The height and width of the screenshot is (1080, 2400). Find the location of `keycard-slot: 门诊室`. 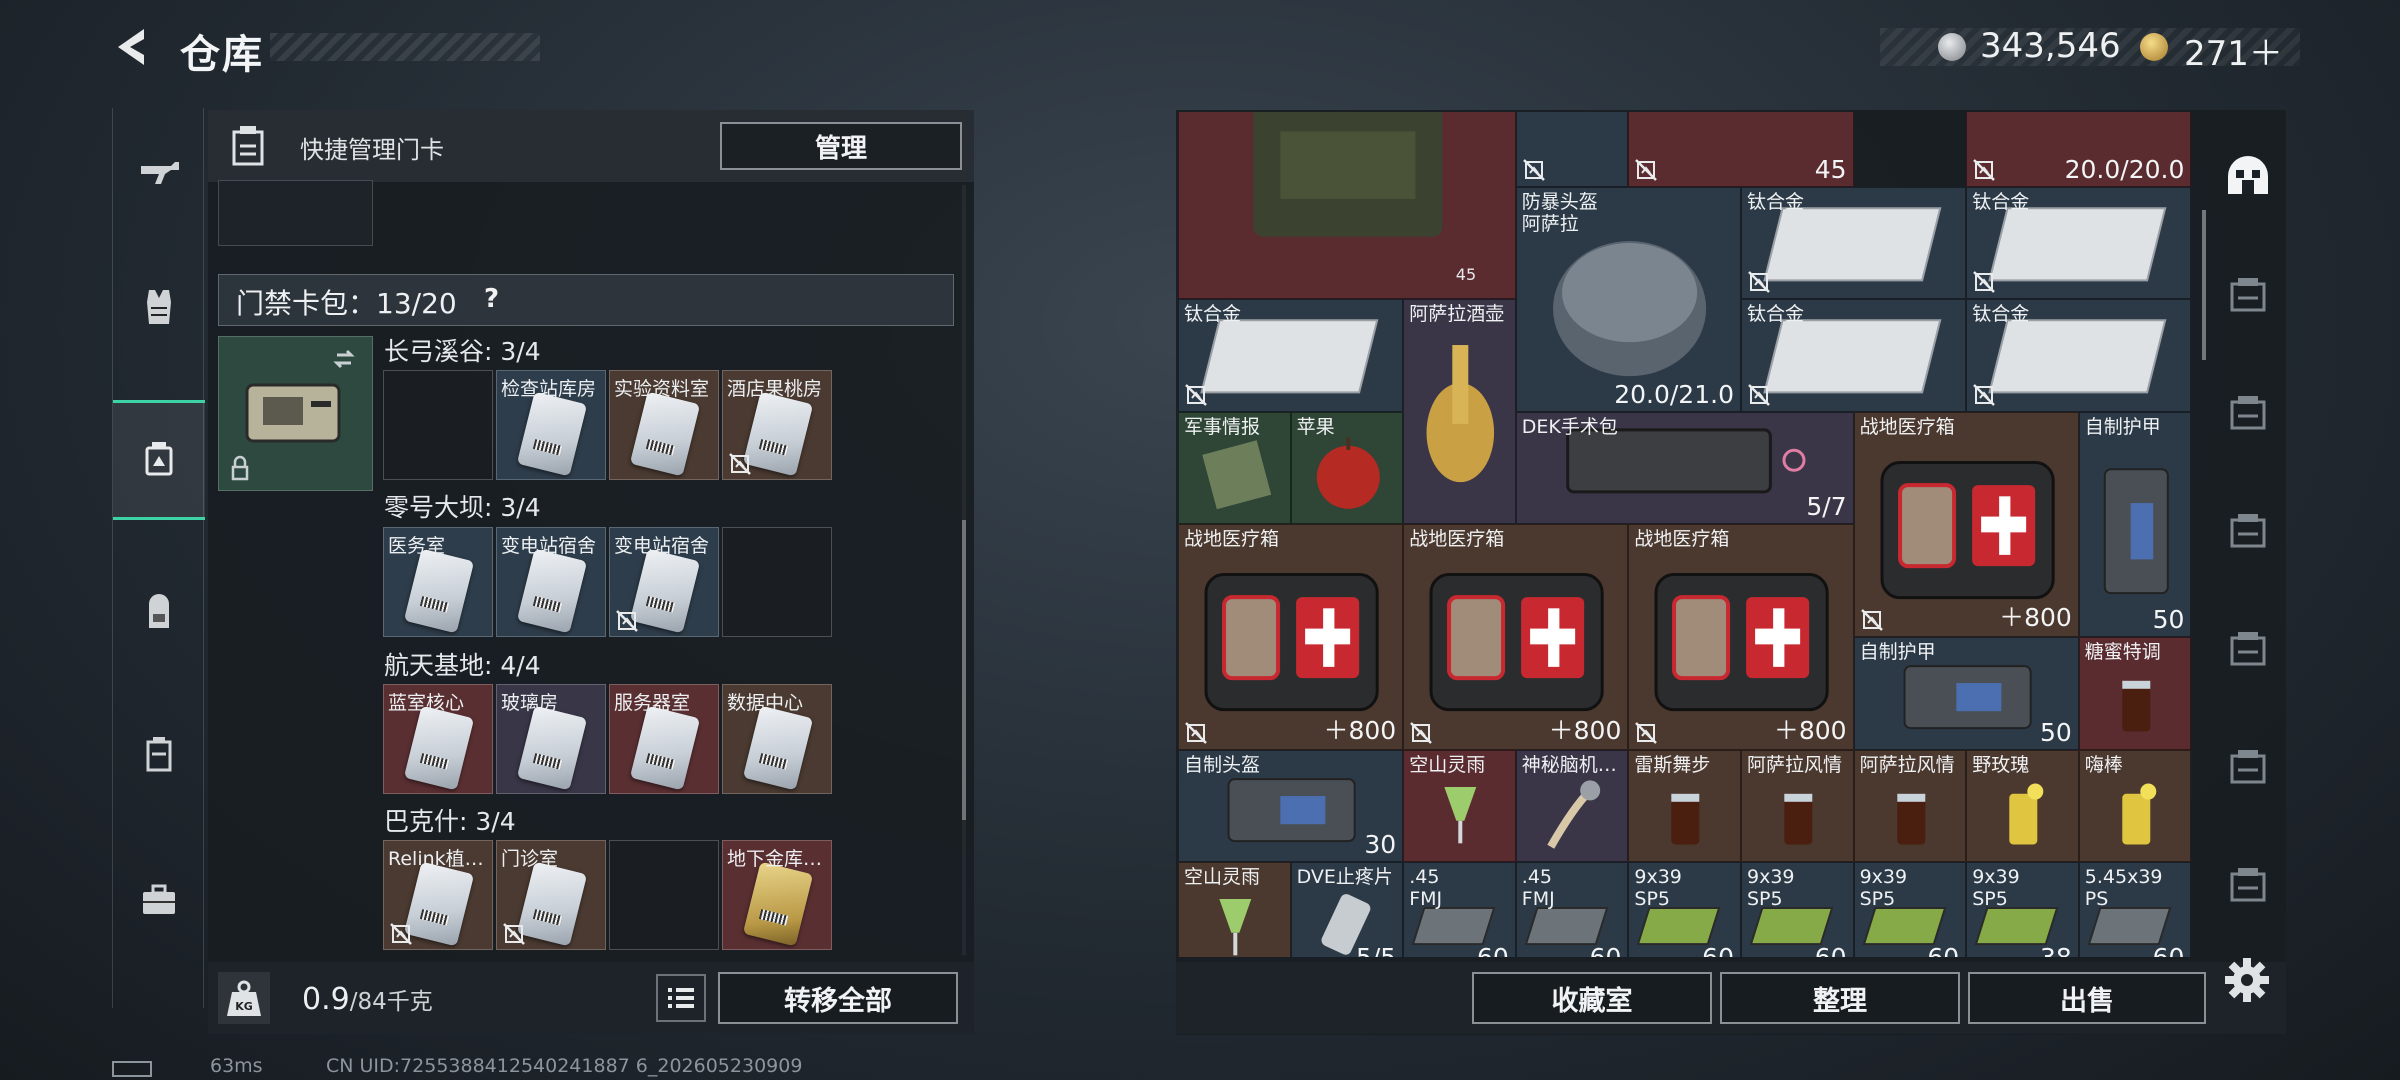

keycard-slot: 门诊室 is located at coordinates (551, 895).